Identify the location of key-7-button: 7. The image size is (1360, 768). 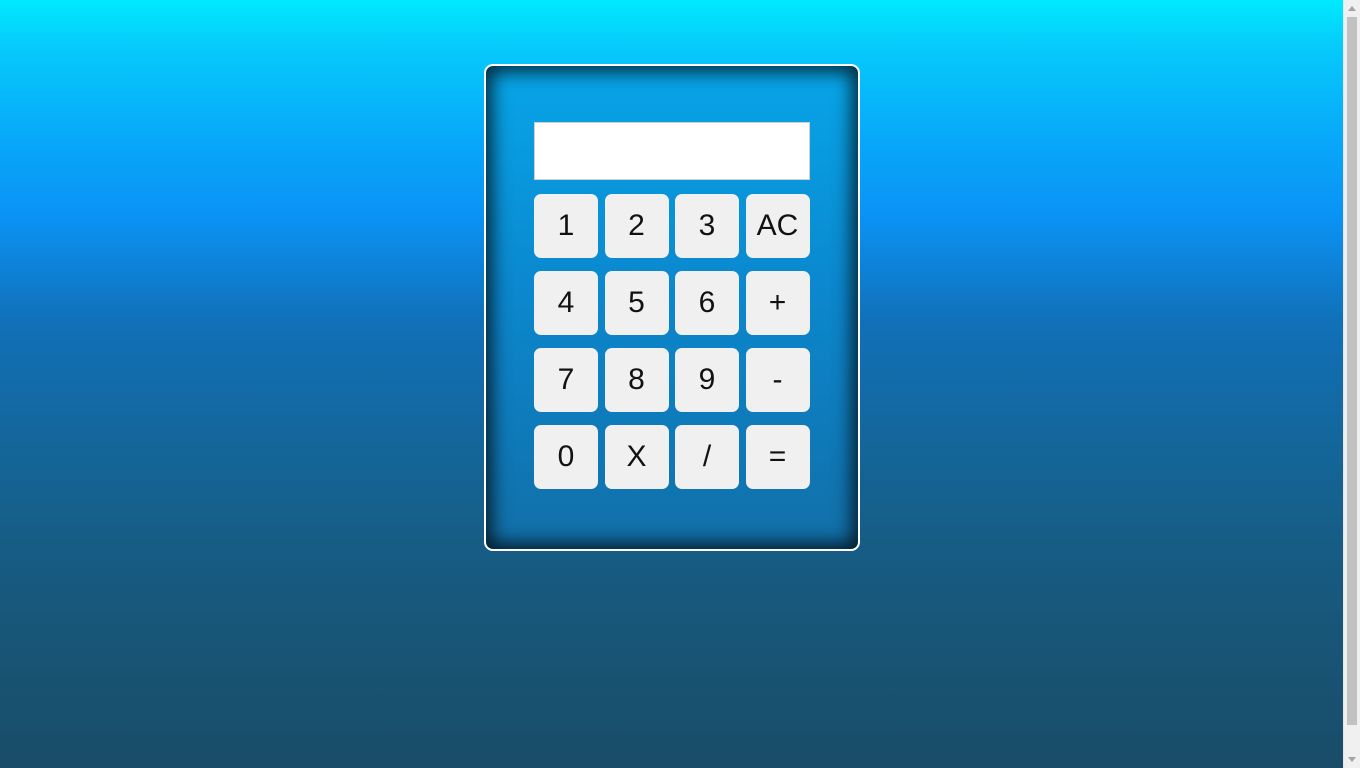
(566, 380).